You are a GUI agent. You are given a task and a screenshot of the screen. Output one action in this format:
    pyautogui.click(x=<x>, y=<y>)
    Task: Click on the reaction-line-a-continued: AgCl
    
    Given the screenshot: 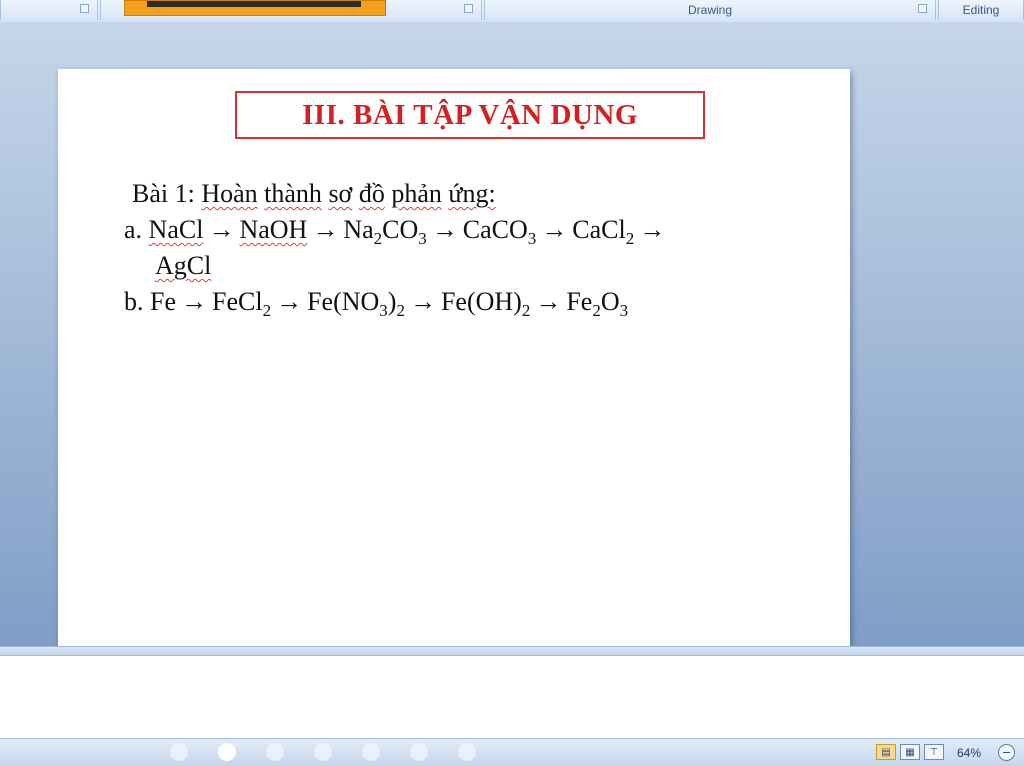 What is the action you would take?
    pyautogui.click(x=183, y=266)
    